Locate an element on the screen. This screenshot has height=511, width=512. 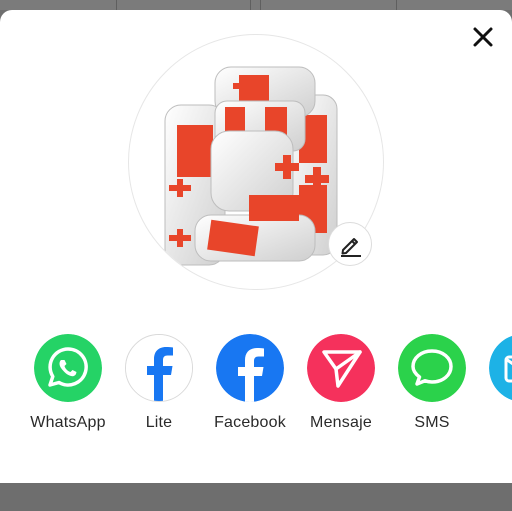
pencil-icon is located at coordinates (351, 247).